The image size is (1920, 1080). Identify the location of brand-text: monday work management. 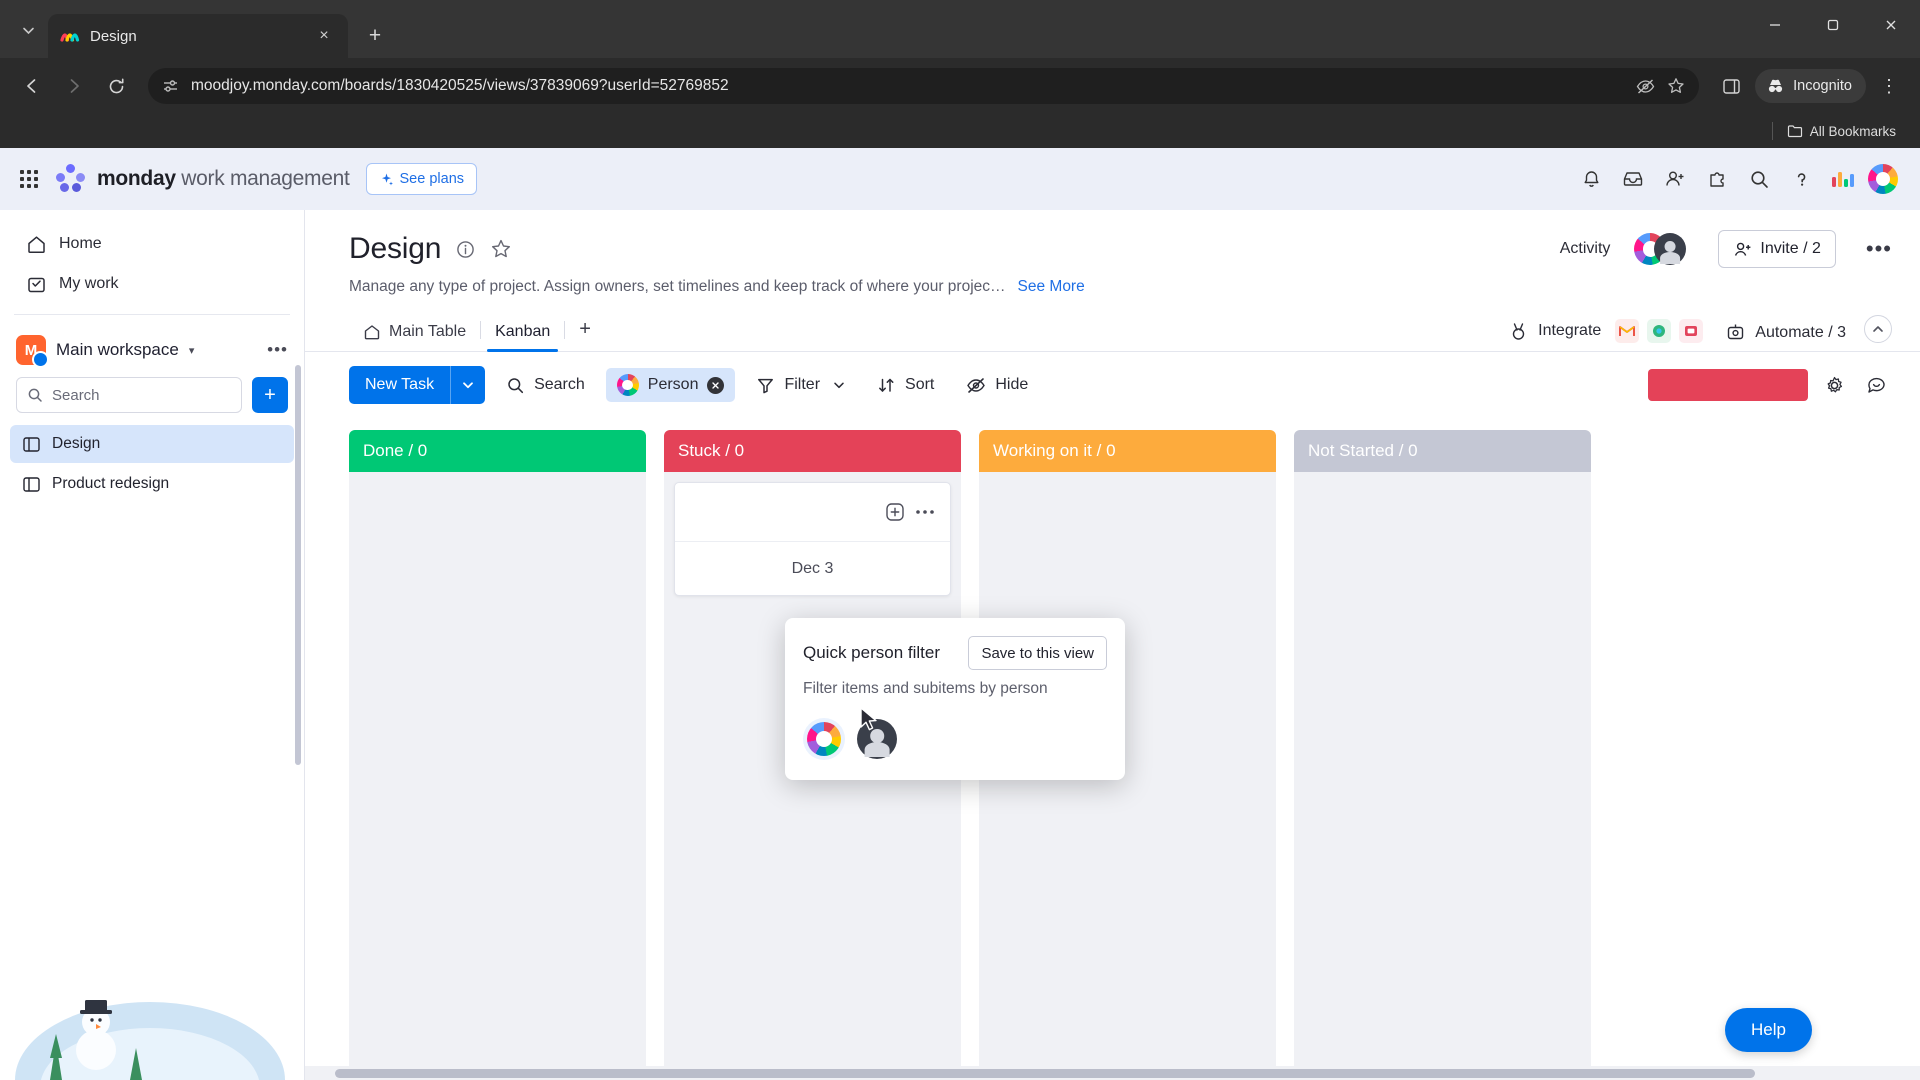
(223, 179).